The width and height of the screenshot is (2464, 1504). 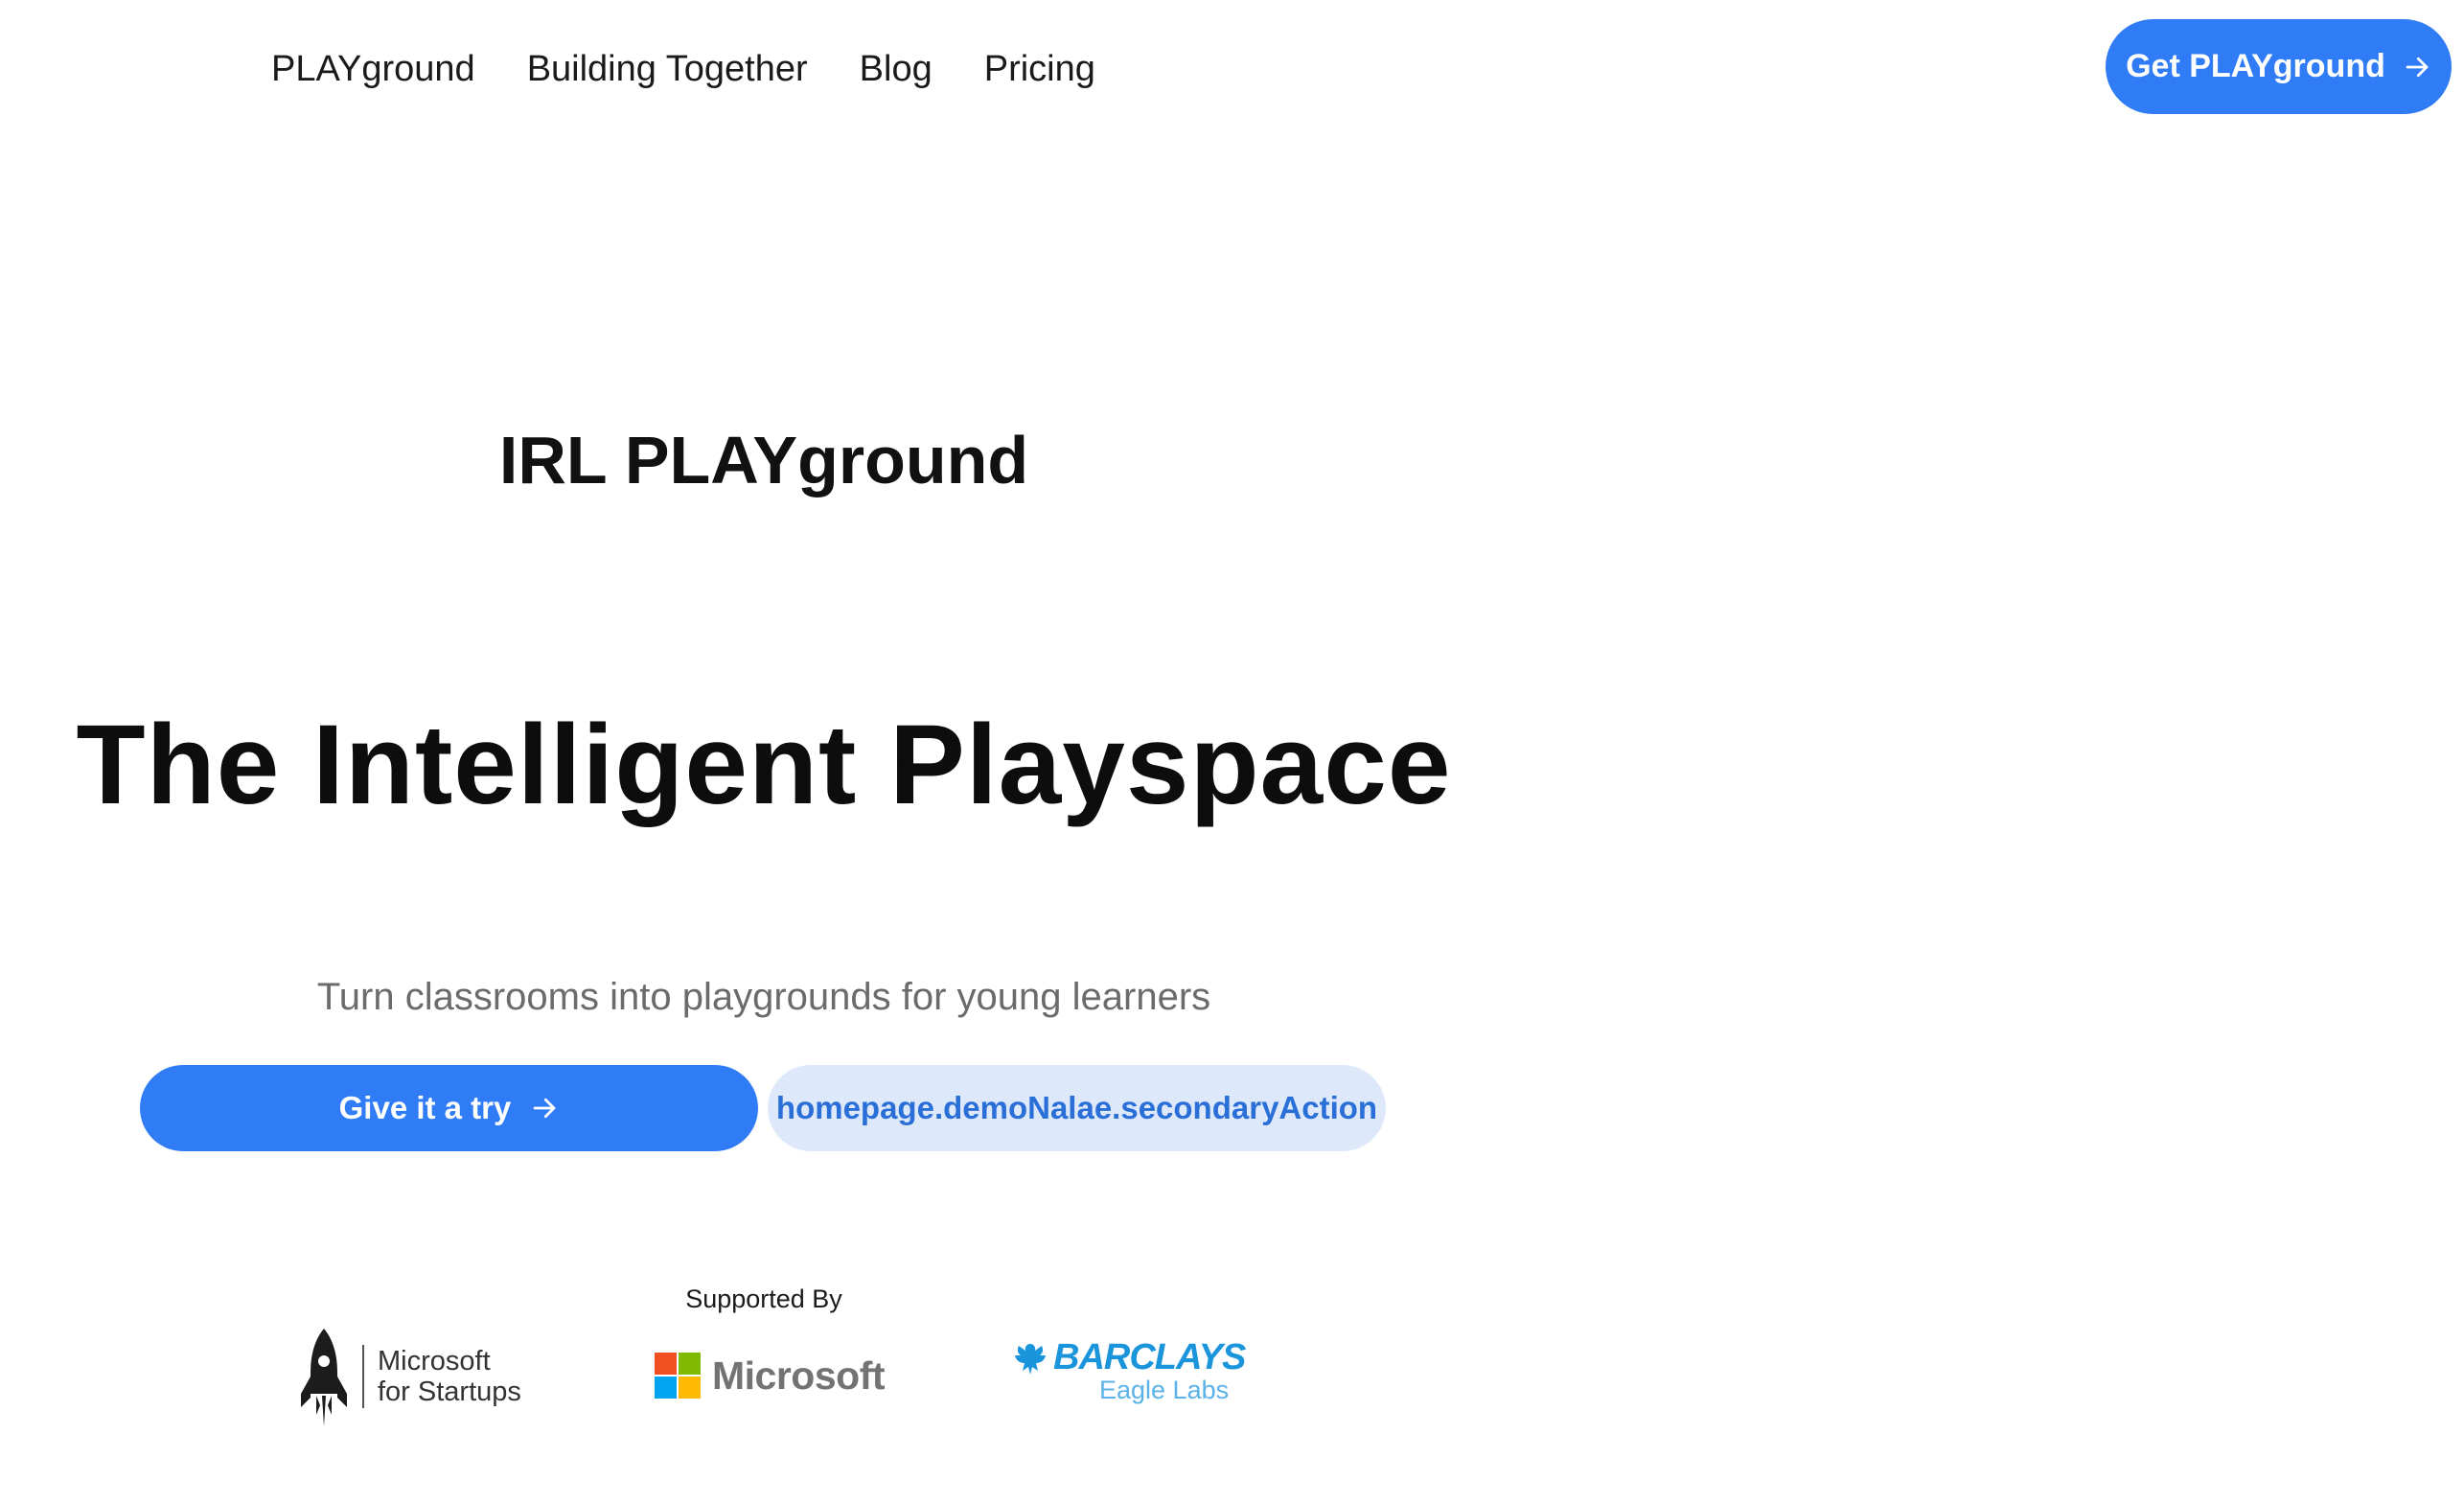 What do you see at coordinates (1164, 1390) in the screenshot?
I see `eagle-labs-wordmark: Eagle Labs` at bounding box center [1164, 1390].